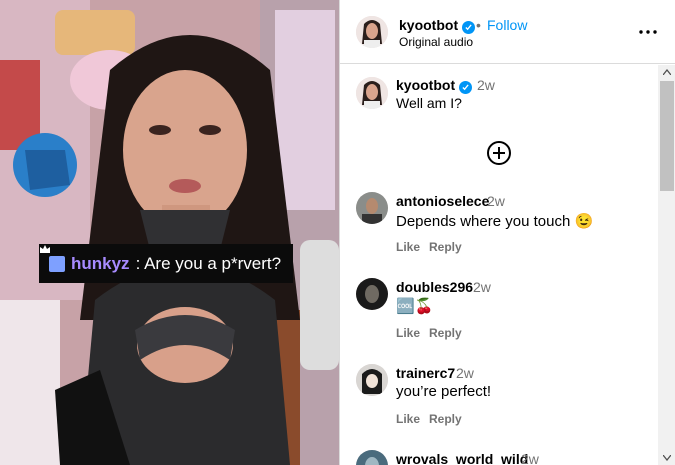 This screenshot has width=675, height=465. Describe the element at coordinates (434, 287) in the screenshot. I see `comment-username: doubles296` at that location.